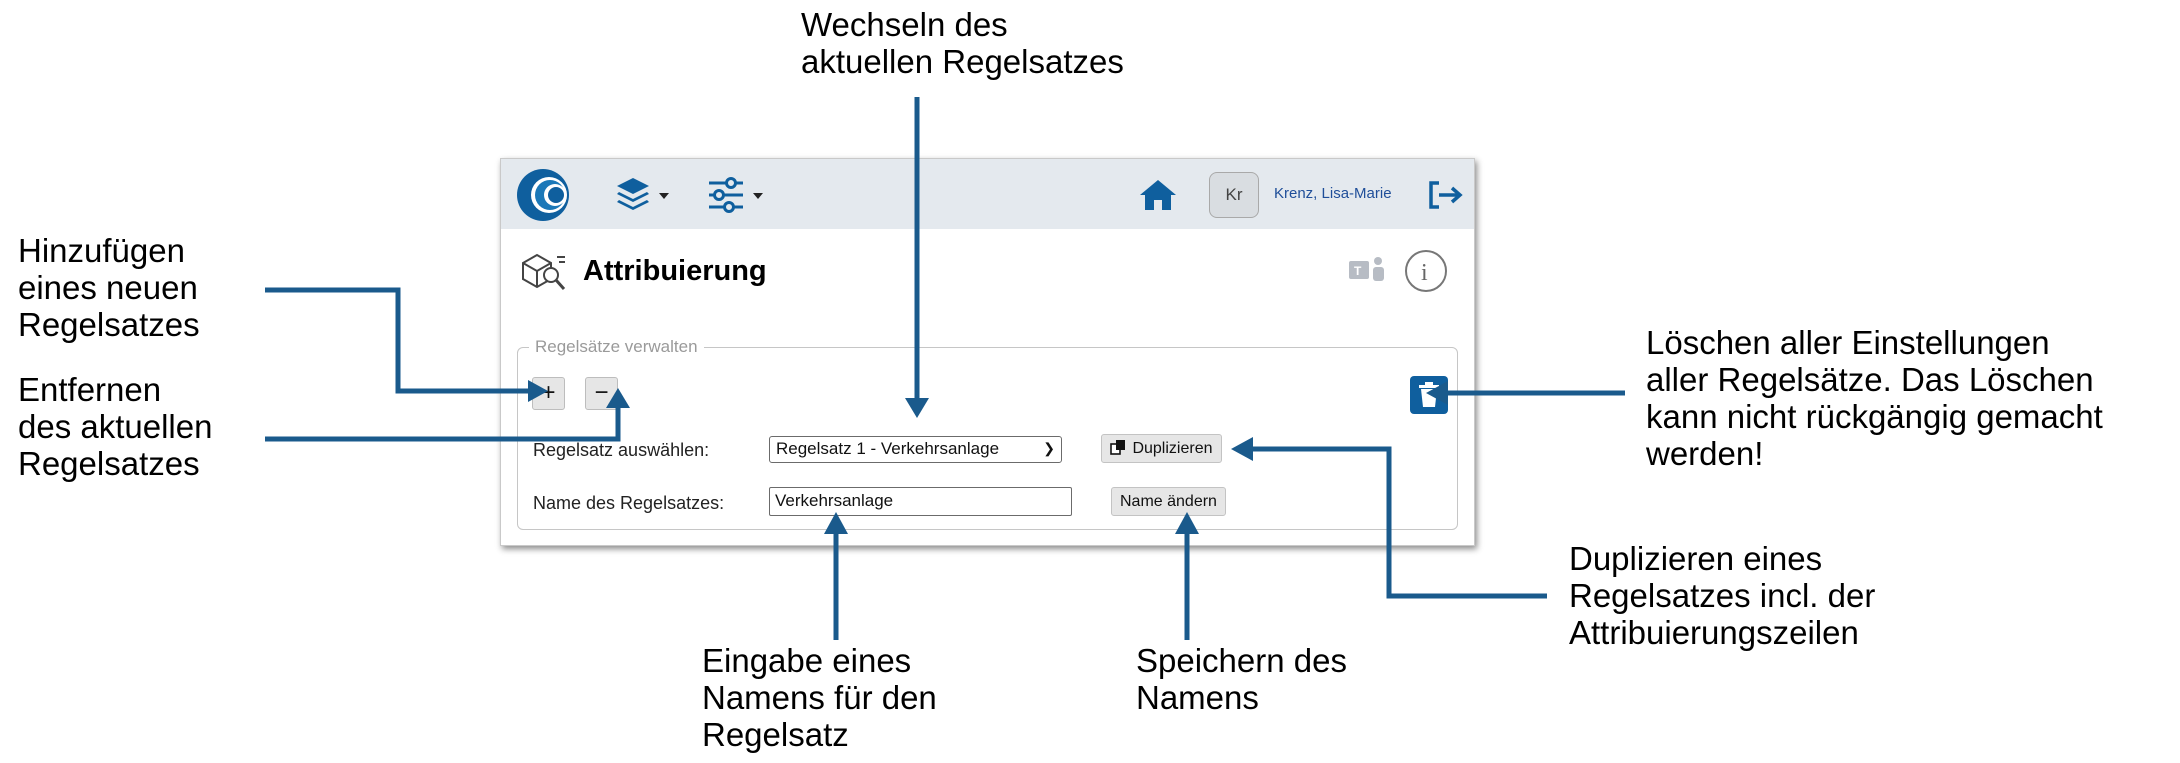 The height and width of the screenshot is (763, 2180). I want to click on home-icon, so click(1158, 195).